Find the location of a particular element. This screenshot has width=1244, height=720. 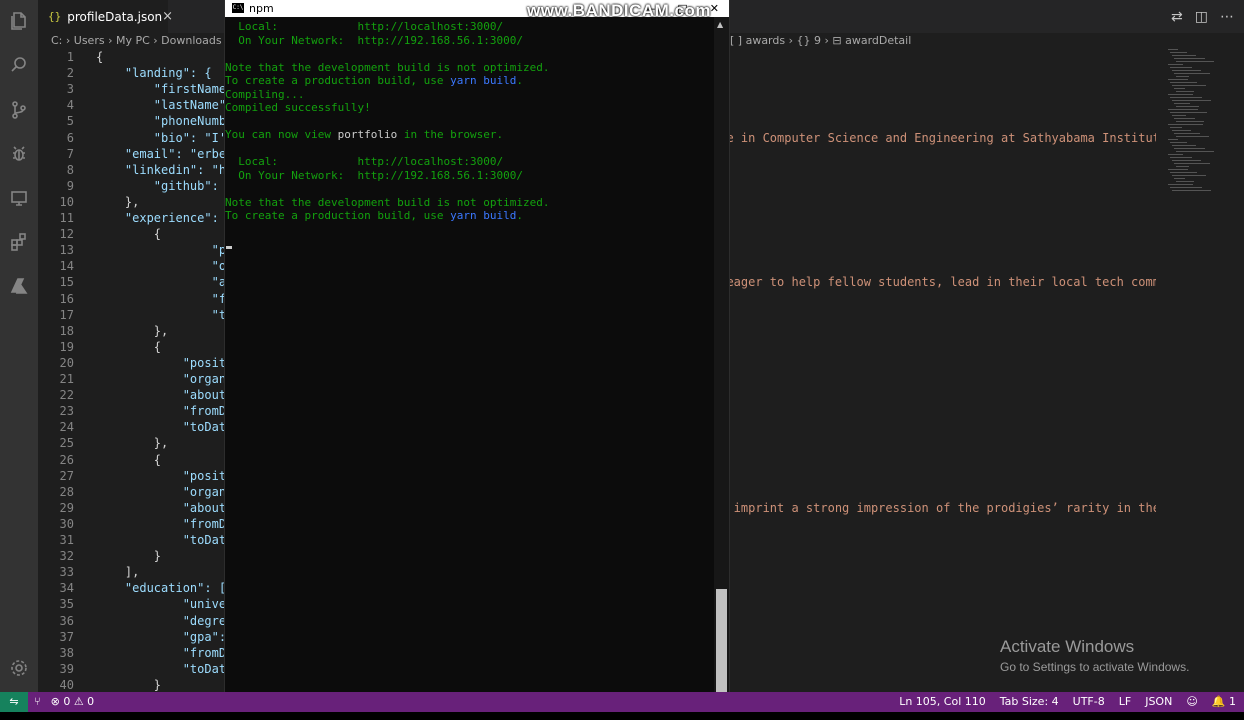

tab-title: profileData.json is located at coordinates (115, 16).